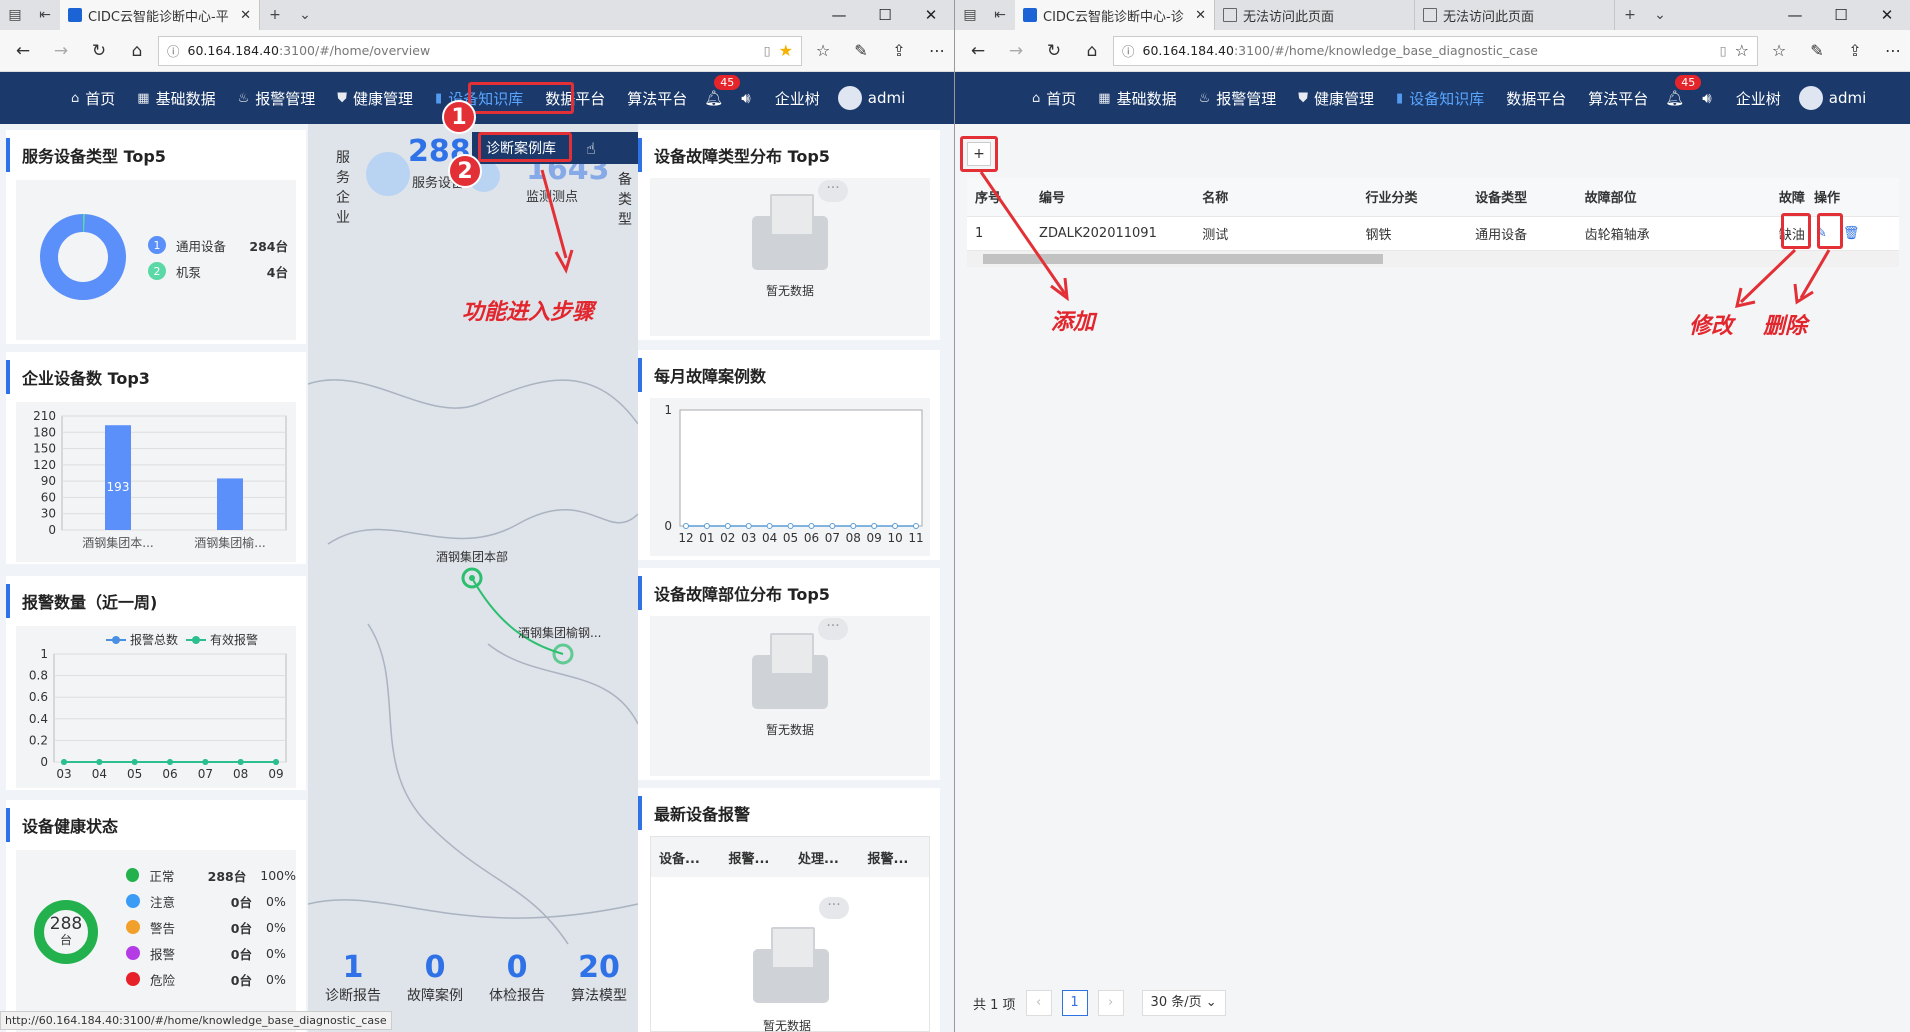 This screenshot has height=1032, width=1910. Describe the element at coordinates (1183, 258) in the screenshot. I see `scrollbar-thumb` at that location.